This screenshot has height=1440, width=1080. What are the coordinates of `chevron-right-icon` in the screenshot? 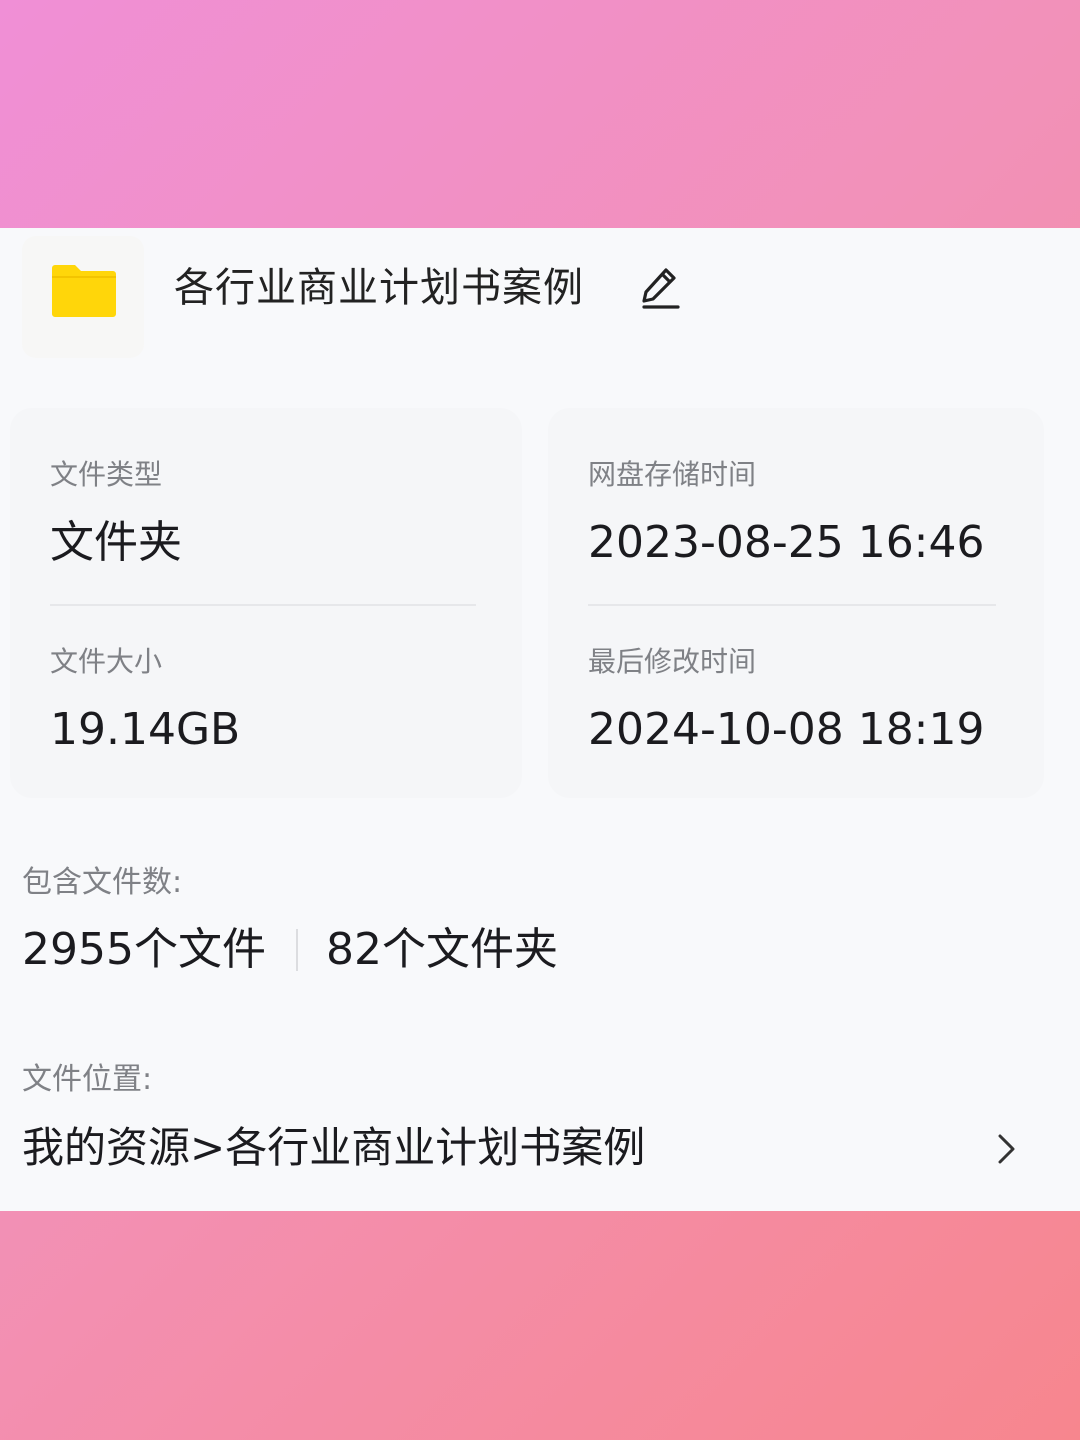 It's located at (1006, 1149).